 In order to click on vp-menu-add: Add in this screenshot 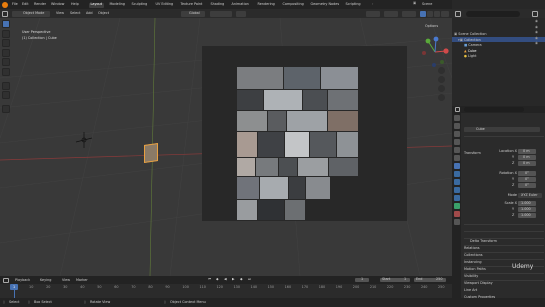, I will do `click(89, 13)`.